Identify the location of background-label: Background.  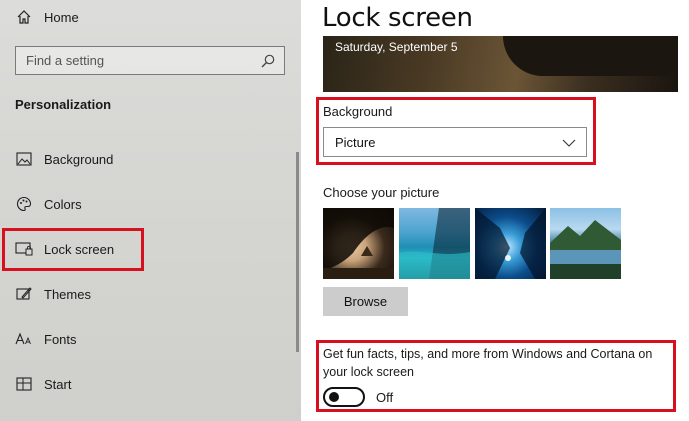
(358, 111).